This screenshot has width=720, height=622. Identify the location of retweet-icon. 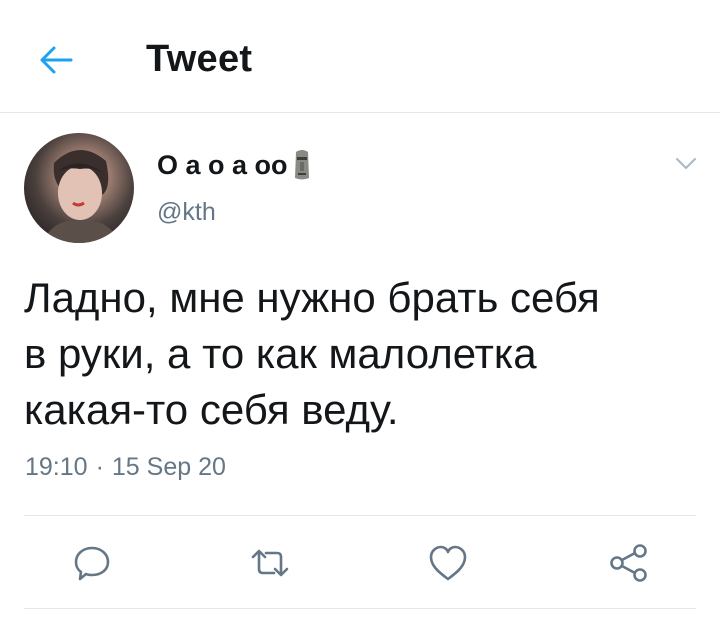
(270, 563).